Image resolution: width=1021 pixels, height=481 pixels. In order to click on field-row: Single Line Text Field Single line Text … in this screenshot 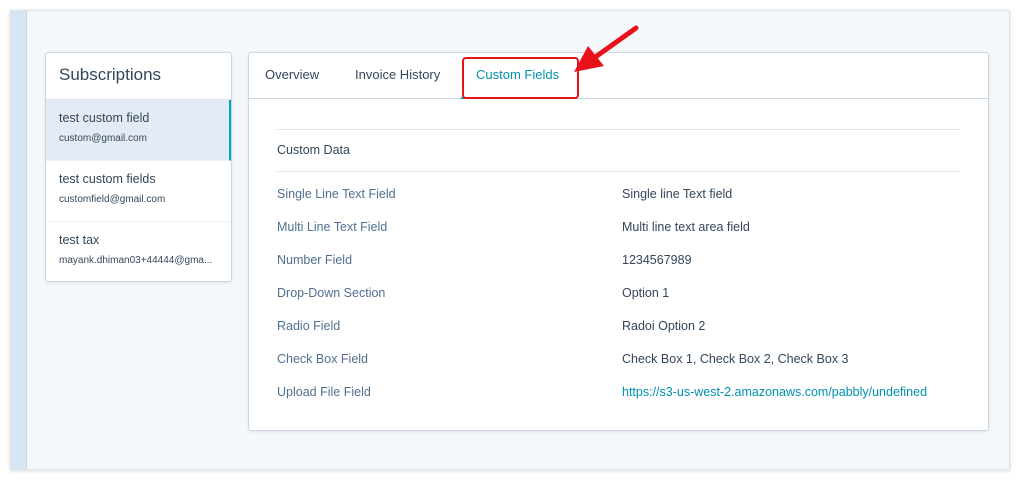, I will do `click(618, 188)`.